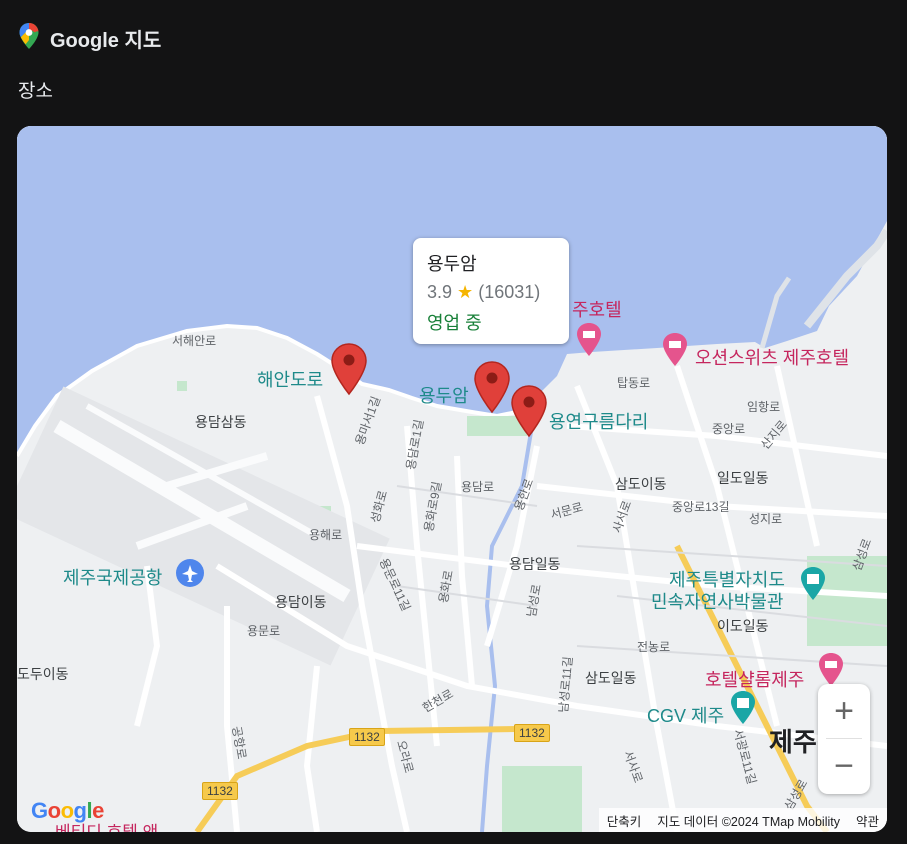 The height and width of the screenshot is (844, 907). Describe the element at coordinates (701, 507) in the screenshot. I see `street-label: 중앙로13길` at that location.